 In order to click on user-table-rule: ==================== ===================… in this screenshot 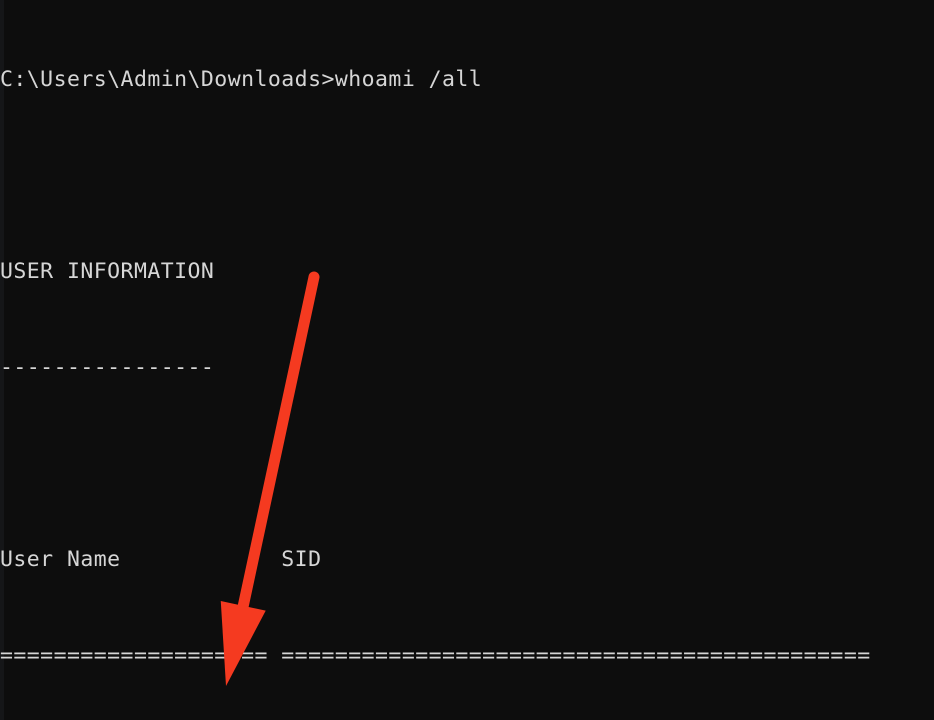, I will do `click(435, 655)`.